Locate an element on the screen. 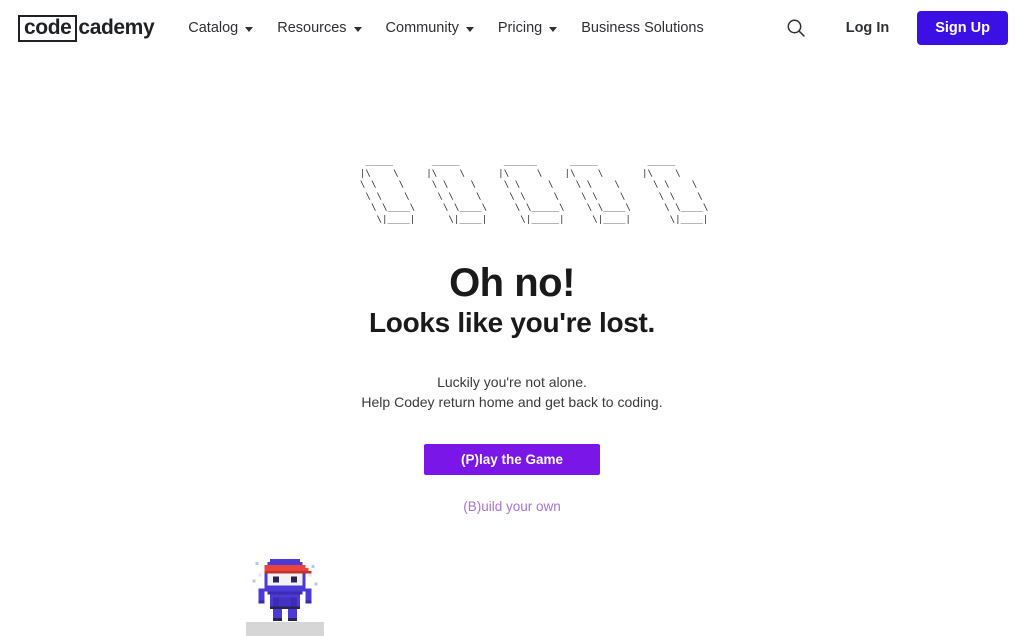  ground-platform is located at coordinates (285, 629).